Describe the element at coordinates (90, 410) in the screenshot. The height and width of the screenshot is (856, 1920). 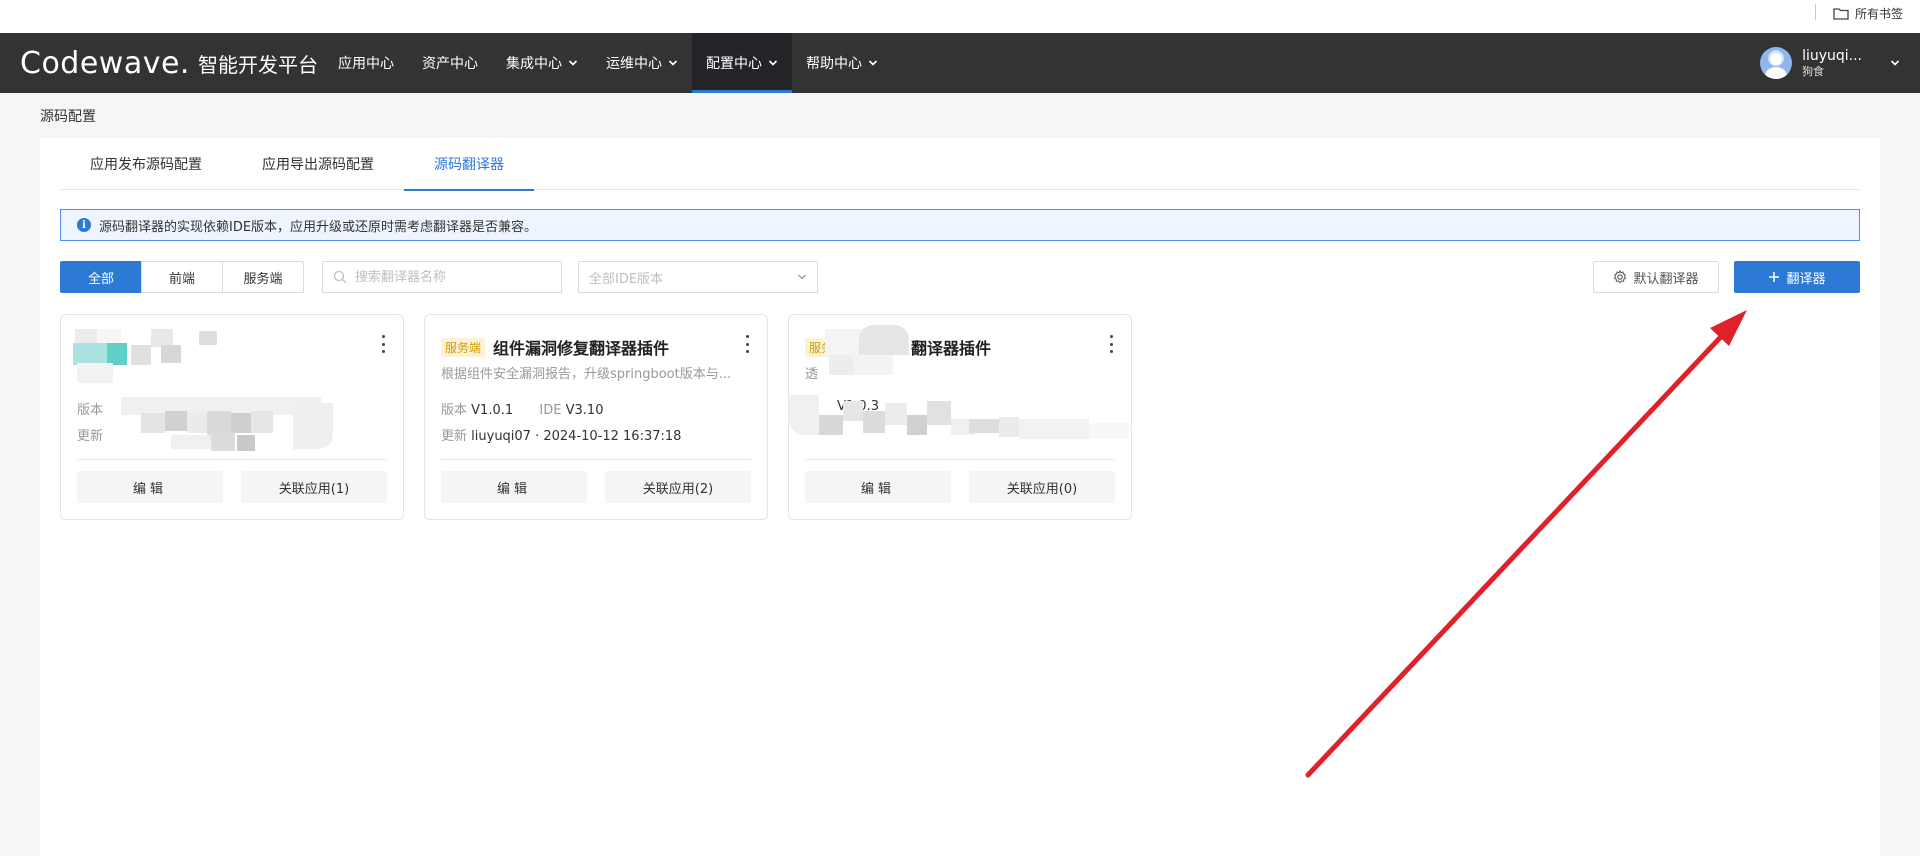
I see `card-version-label: 版本` at that location.